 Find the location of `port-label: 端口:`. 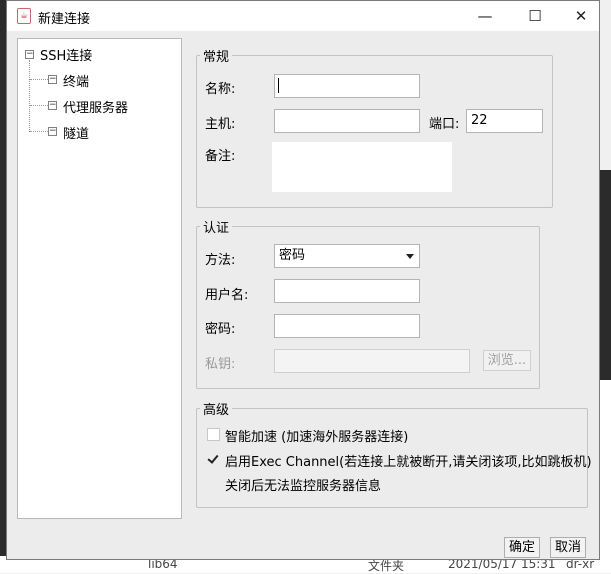

port-label: 端口: is located at coordinates (444, 124).